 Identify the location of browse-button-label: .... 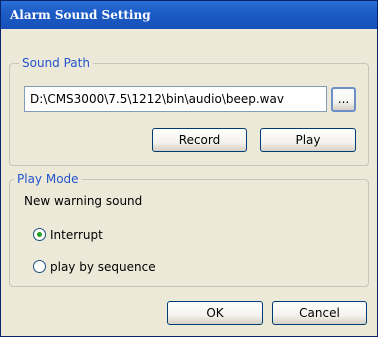
(343, 99).